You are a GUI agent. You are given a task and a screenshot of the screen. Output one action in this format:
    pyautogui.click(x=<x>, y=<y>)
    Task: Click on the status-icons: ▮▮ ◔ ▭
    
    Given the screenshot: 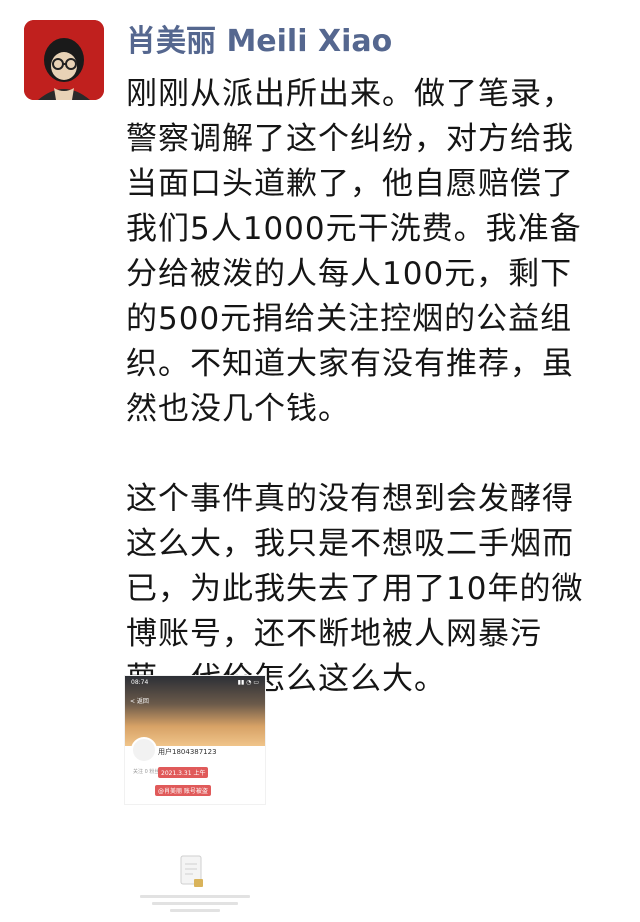 What is the action you would take?
    pyautogui.click(x=248, y=682)
    